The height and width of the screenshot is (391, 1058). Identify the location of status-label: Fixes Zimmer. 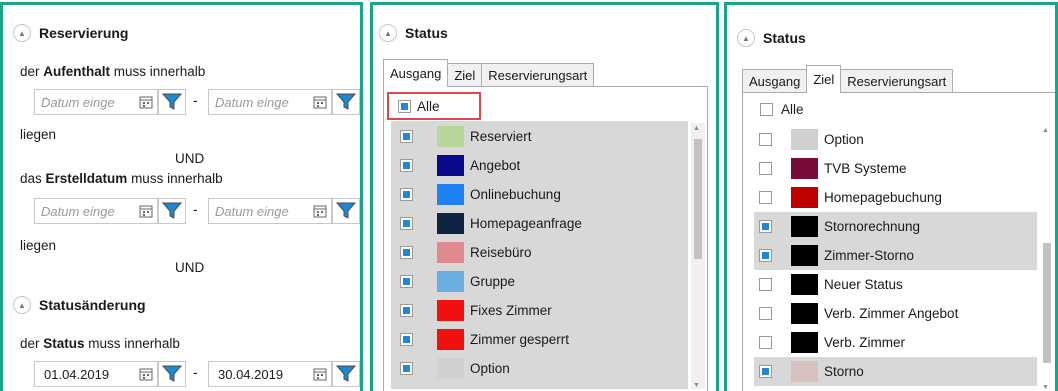
(511, 310).